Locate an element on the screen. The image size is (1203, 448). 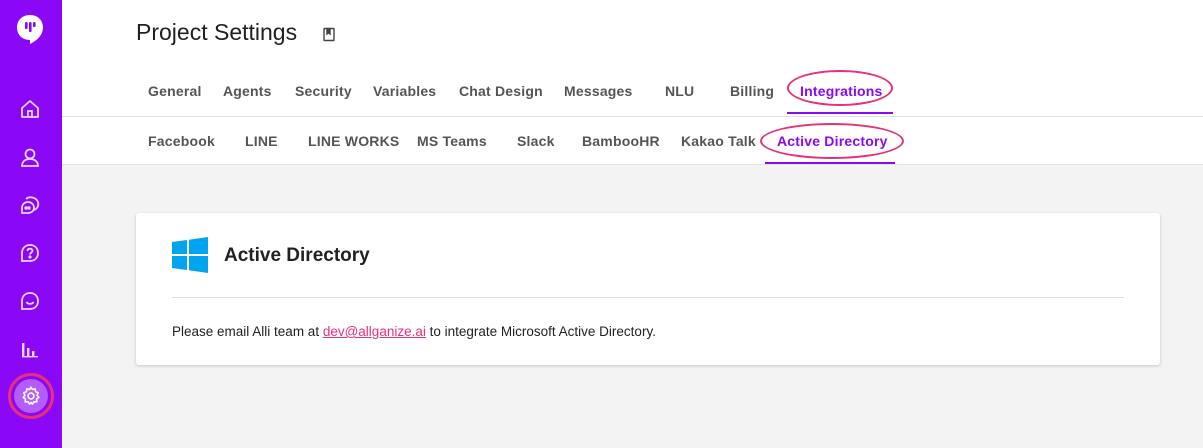
faq-icon is located at coordinates (30, 253).